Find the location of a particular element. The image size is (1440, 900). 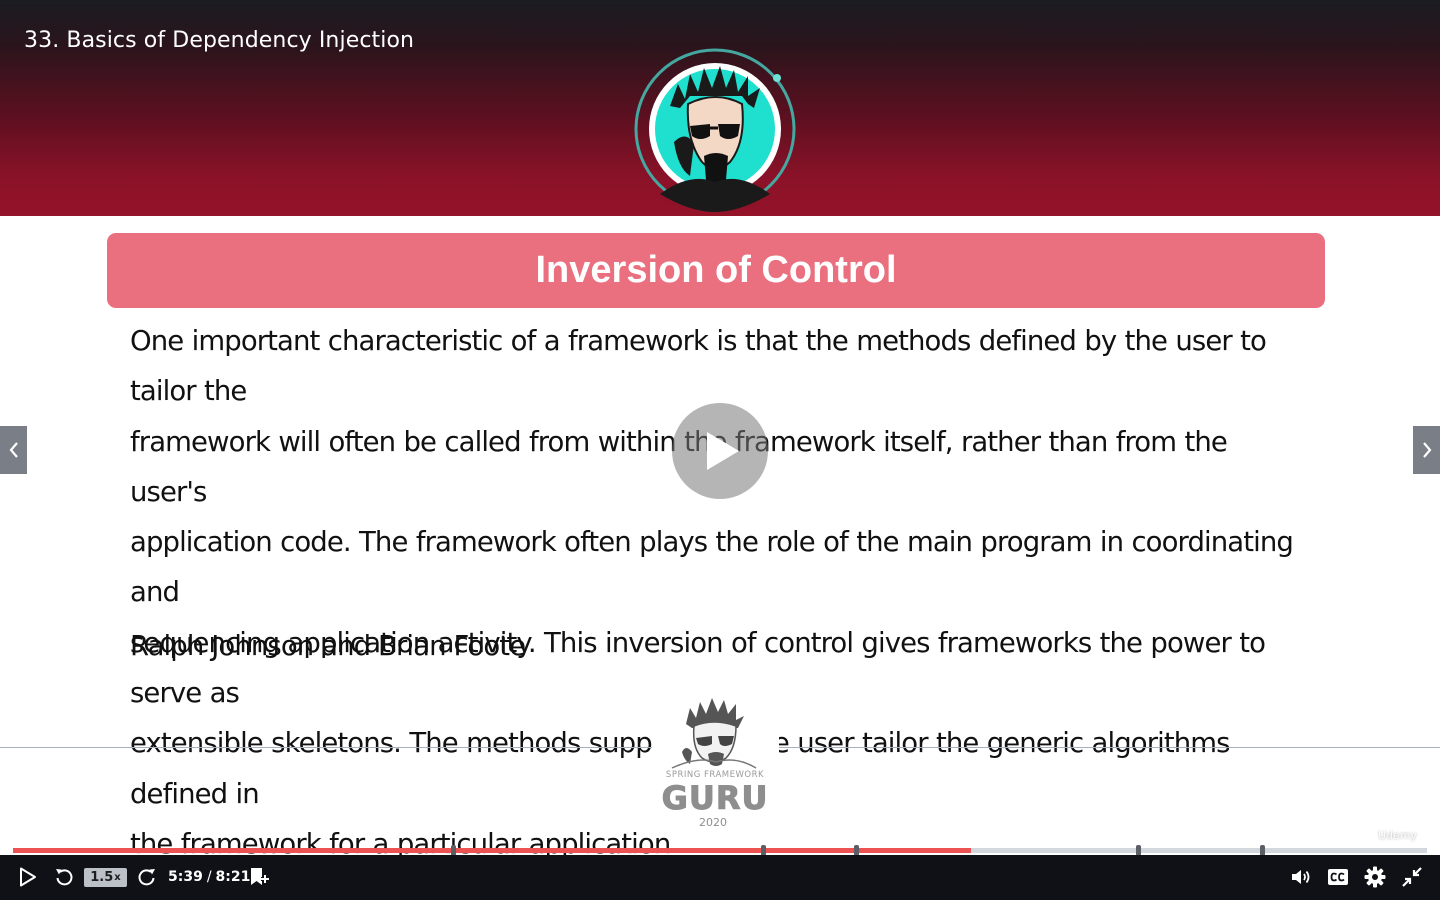

forward-button is located at coordinates (147, 877).